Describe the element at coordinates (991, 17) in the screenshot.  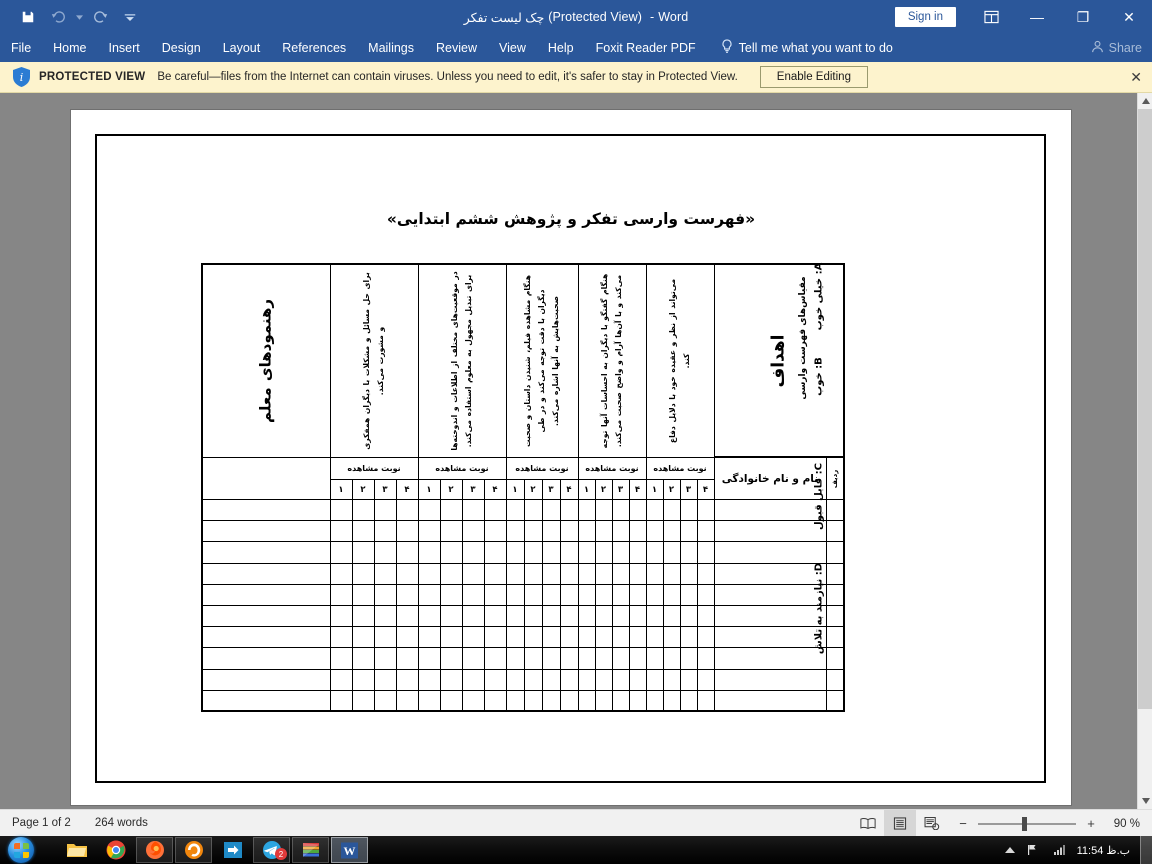
I see `ribbon-display-options-icon` at that location.